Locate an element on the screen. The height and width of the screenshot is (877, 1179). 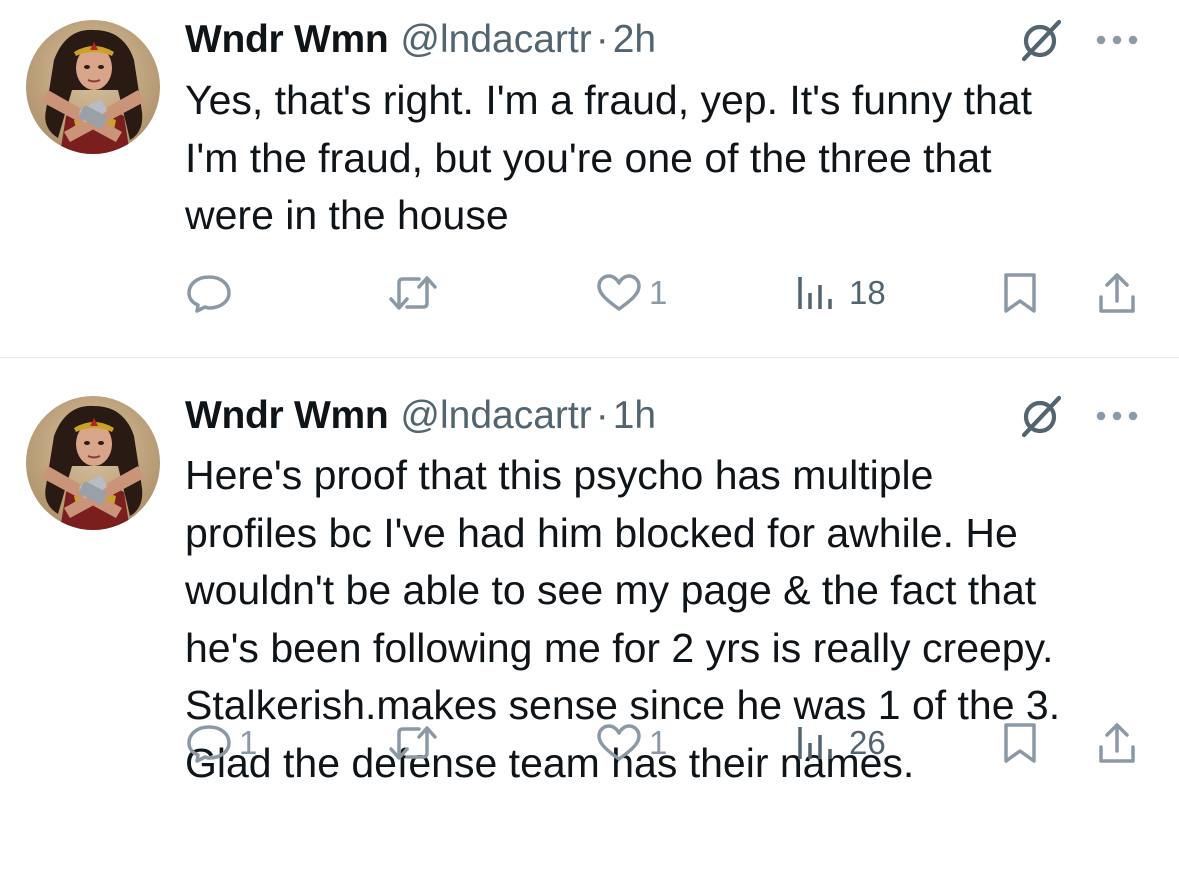
view-count: 26 is located at coordinates (867, 742).